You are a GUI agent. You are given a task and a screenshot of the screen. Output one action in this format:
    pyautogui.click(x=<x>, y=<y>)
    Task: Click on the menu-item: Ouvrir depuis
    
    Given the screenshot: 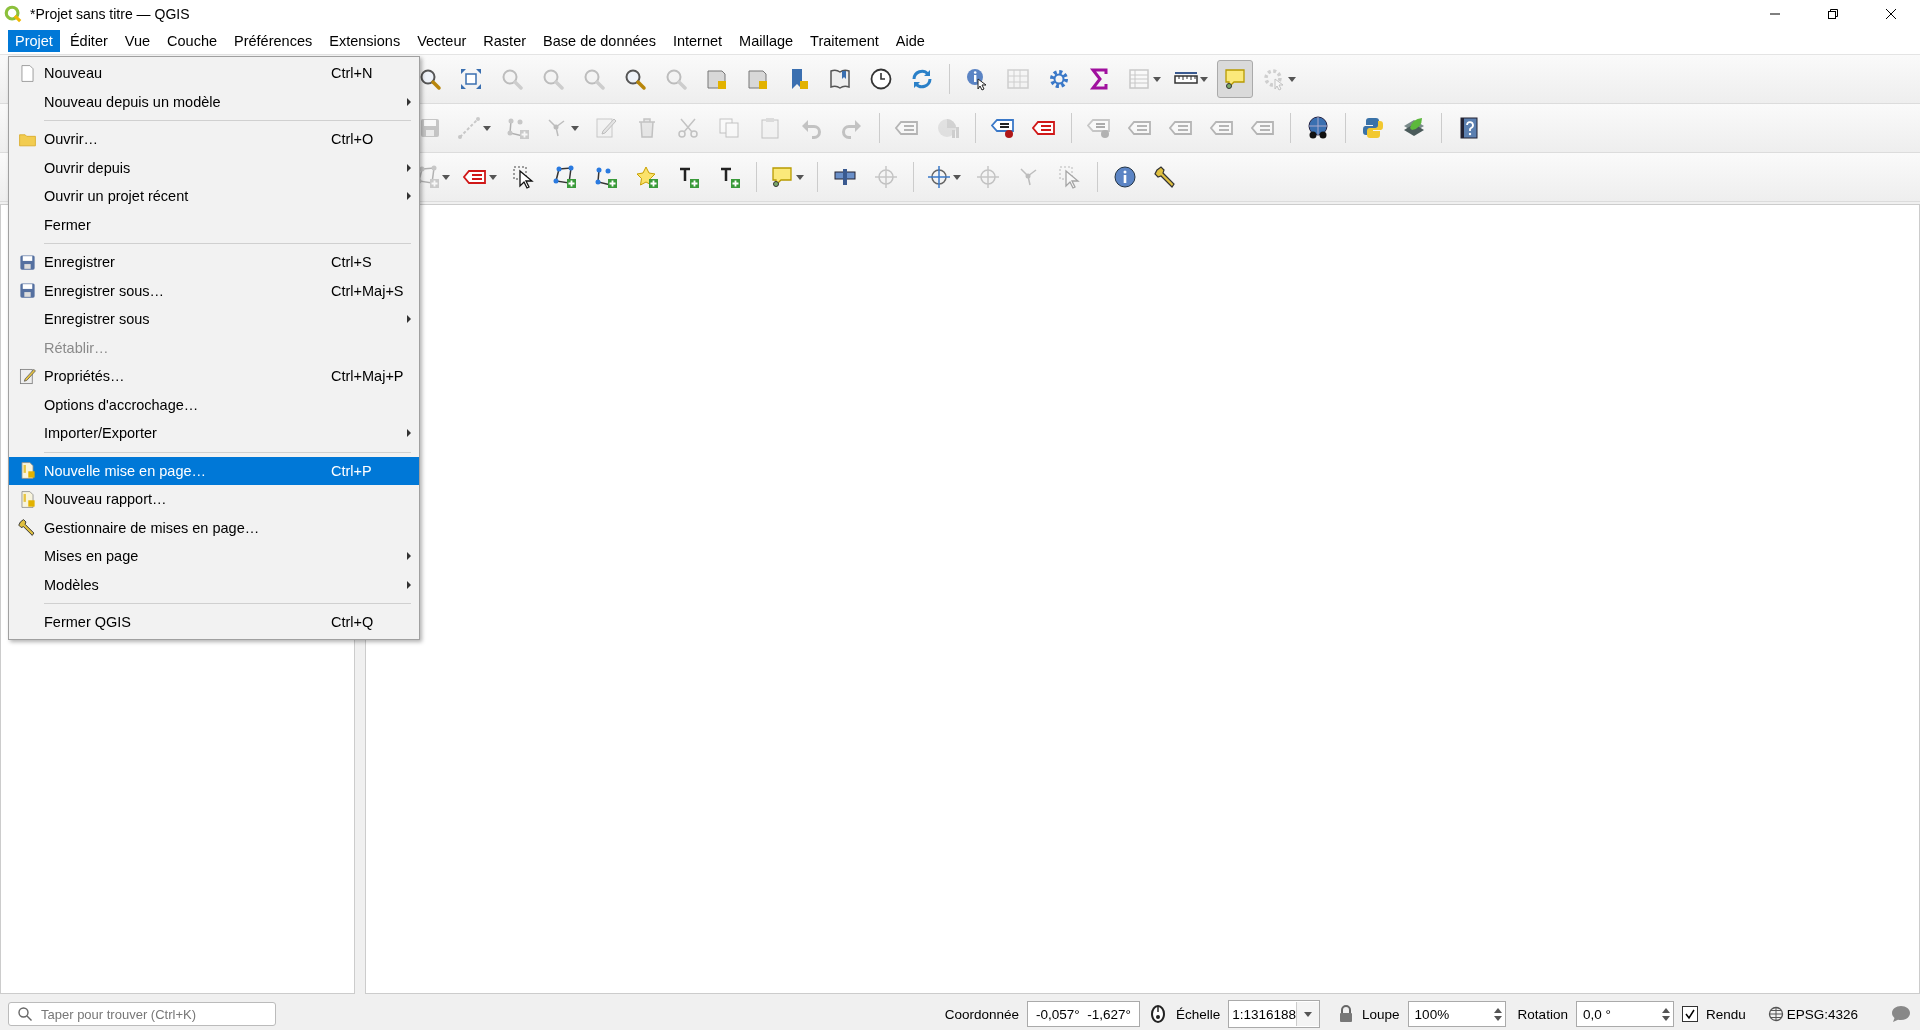 What is the action you would take?
    pyautogui.click(x=214, y=167)
    